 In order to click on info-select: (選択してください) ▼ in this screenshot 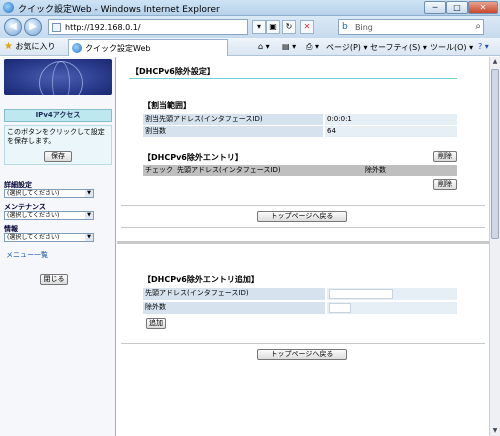, I will do `click(49, 237)`.